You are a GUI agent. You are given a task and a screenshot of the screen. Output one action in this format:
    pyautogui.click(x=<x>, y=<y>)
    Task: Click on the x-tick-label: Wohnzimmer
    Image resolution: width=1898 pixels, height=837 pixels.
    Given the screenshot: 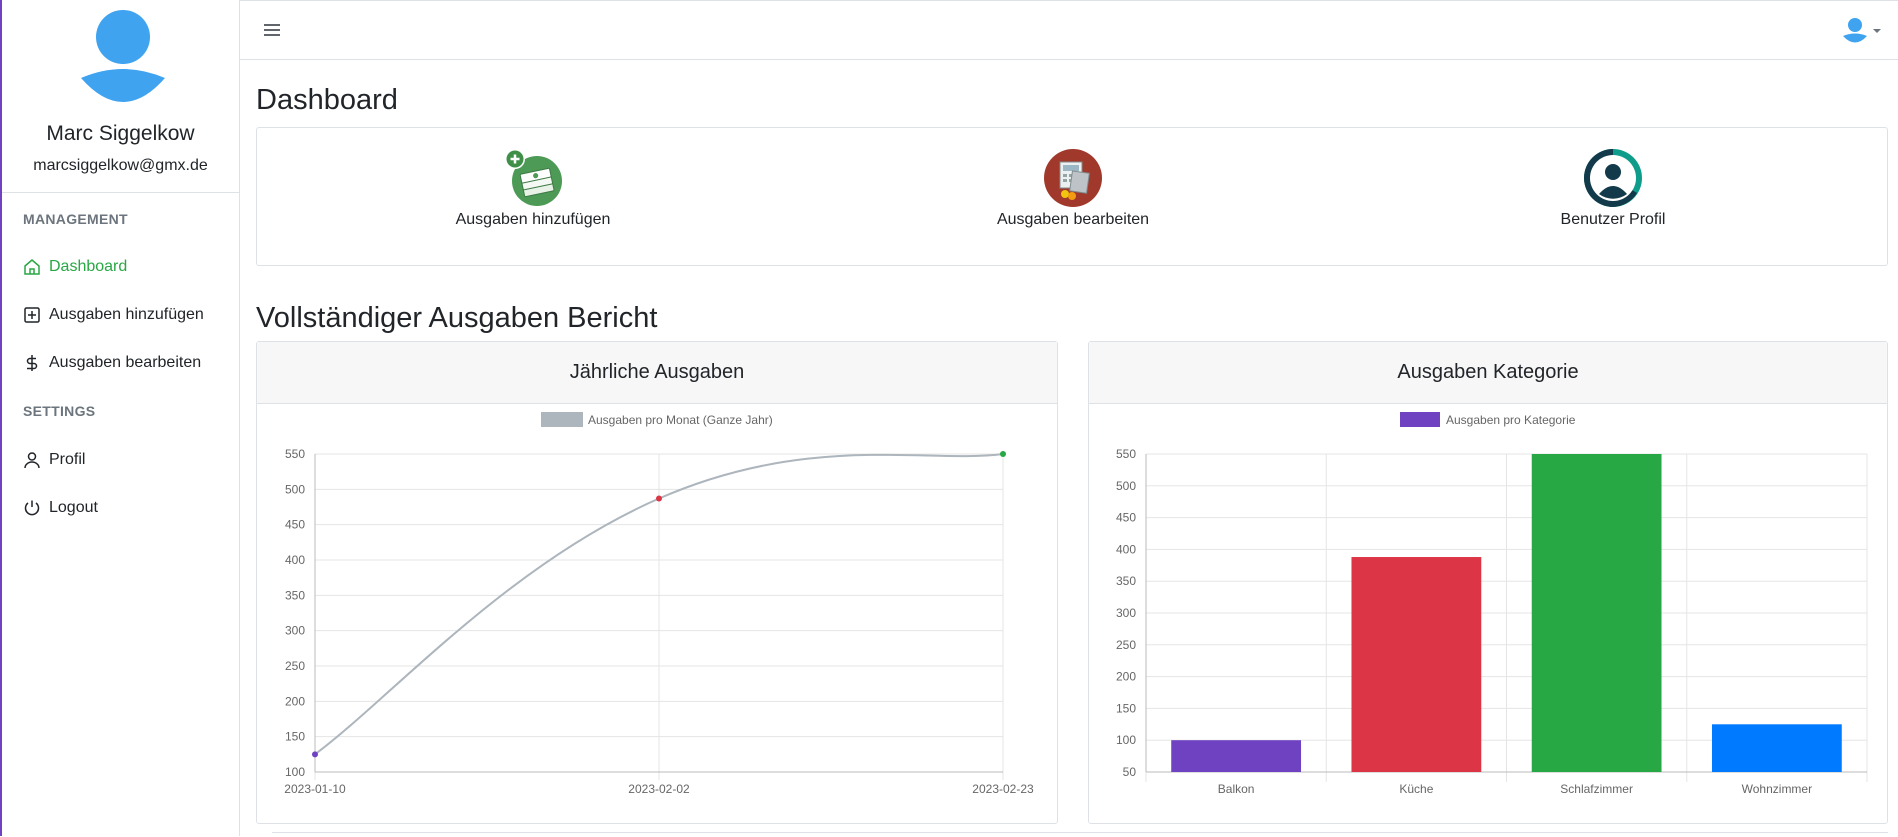 What is the action you would take?
    pyautogui.click(x=1777, y=789)
    